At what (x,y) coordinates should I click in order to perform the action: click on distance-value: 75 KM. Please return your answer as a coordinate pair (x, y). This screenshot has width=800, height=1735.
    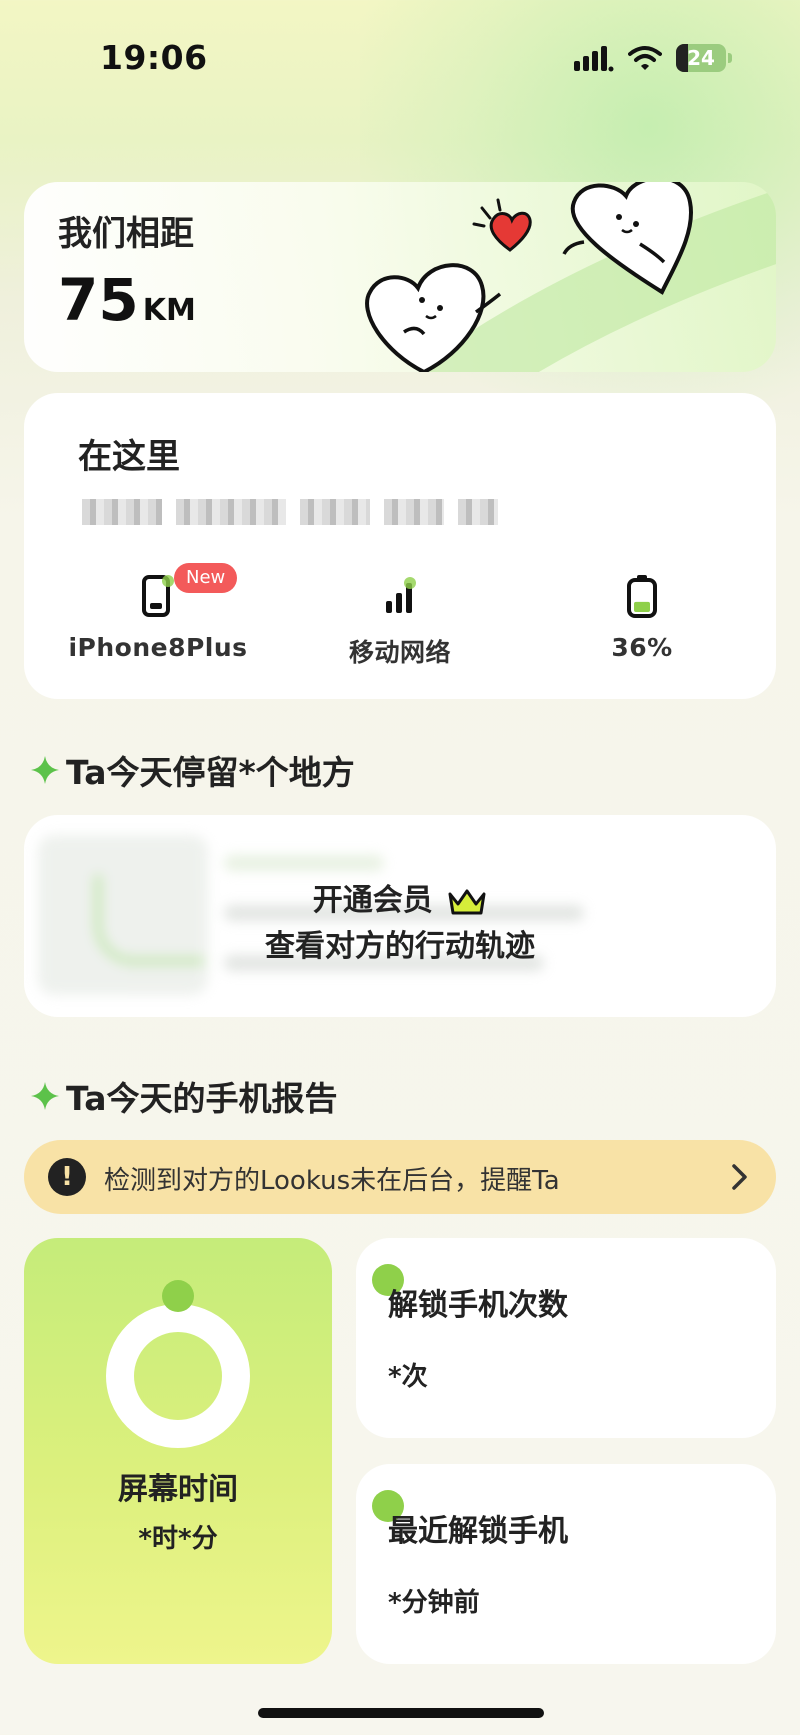
    Looking at the image, I should click on (127, 300).